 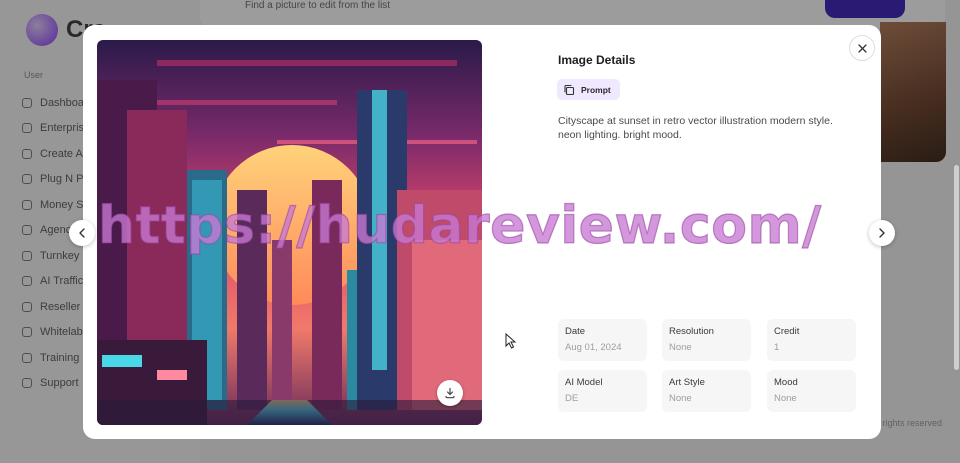 I want to click on next-image-button, so click(x=882, y=233).